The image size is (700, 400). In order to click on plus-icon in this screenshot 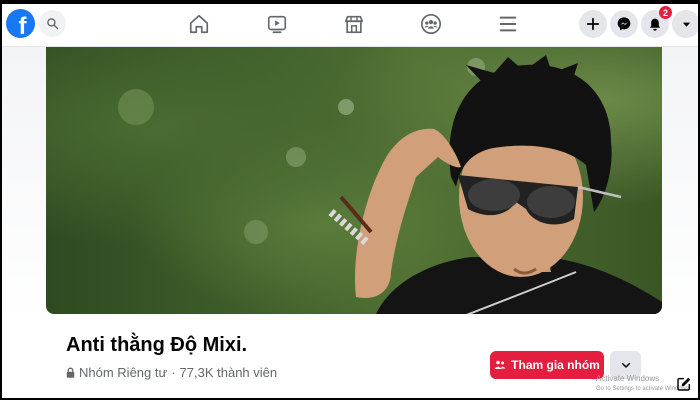, I will do `click(593, 24)`.